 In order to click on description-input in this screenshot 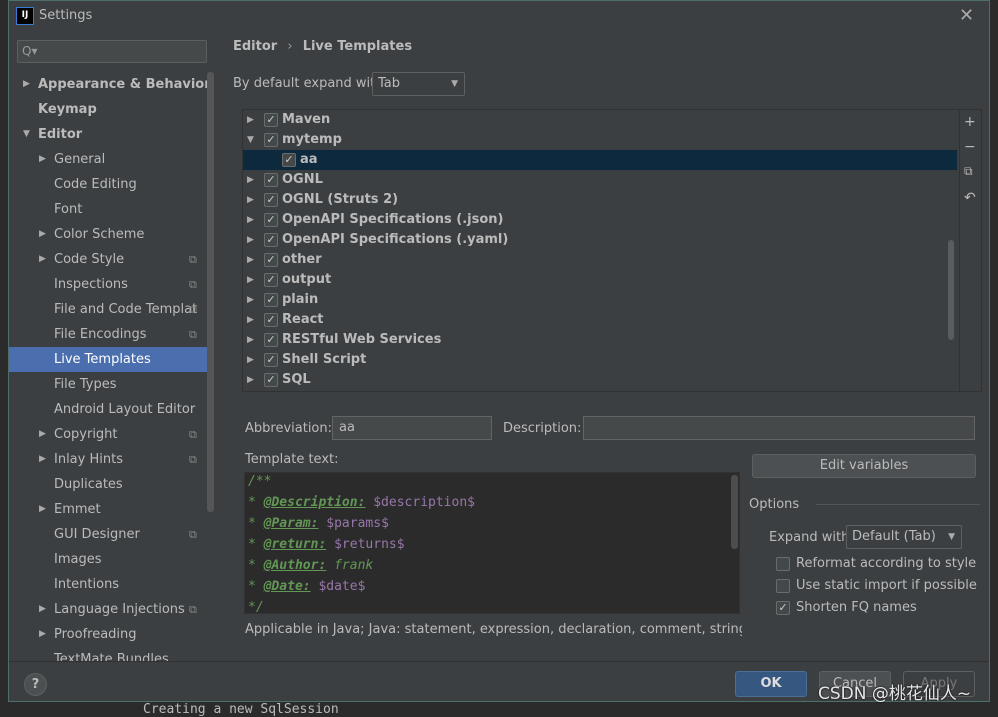, I will do `click(779, 428)`.